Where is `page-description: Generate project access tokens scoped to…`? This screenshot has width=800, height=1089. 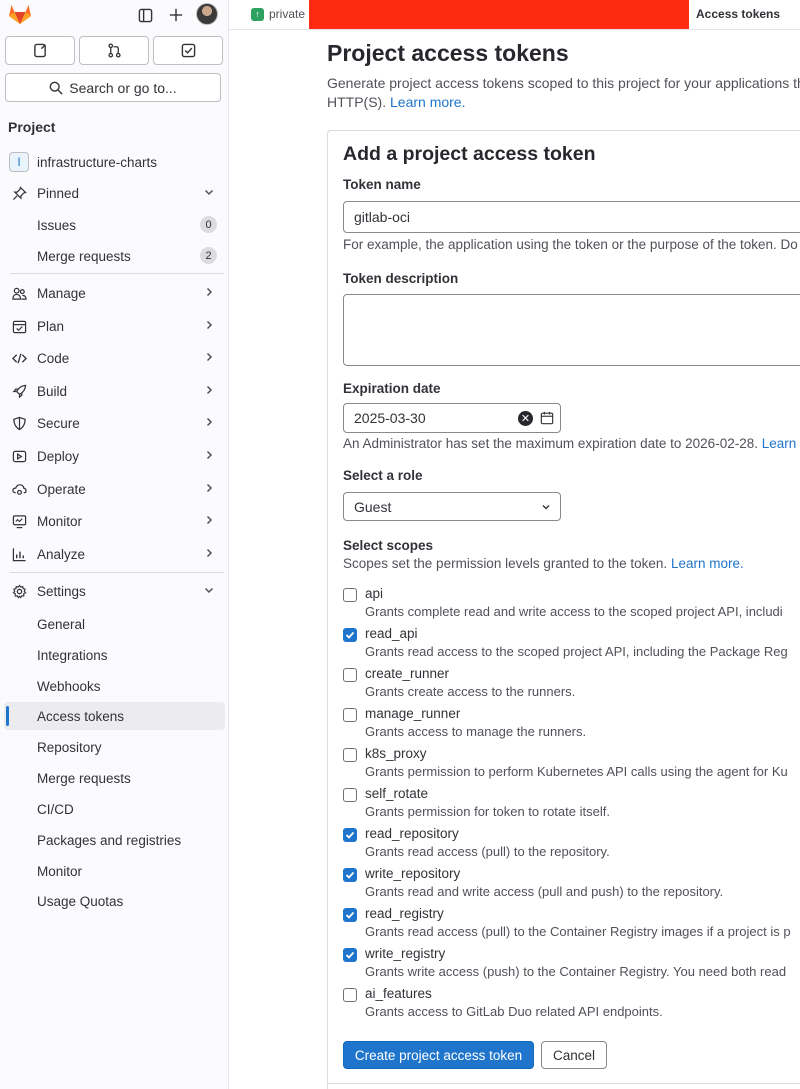
page-description: Generate project access tokens scoped to… is located at coordinates (563, 93).